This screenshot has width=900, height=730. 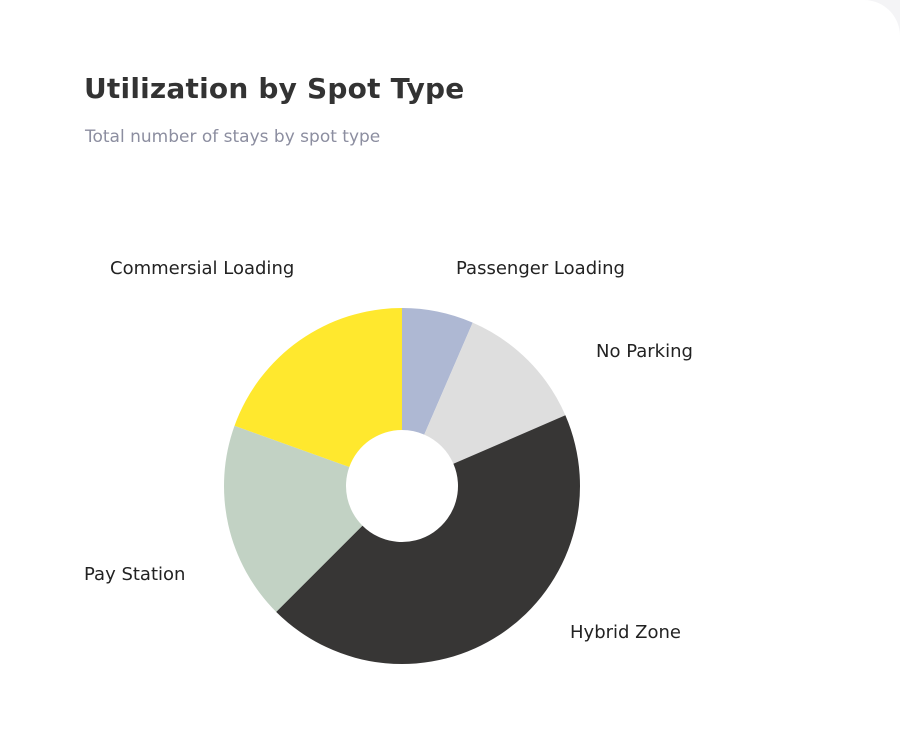 I want to click on slice-label-no-parking: No Parking, so click(x=644, y=351).